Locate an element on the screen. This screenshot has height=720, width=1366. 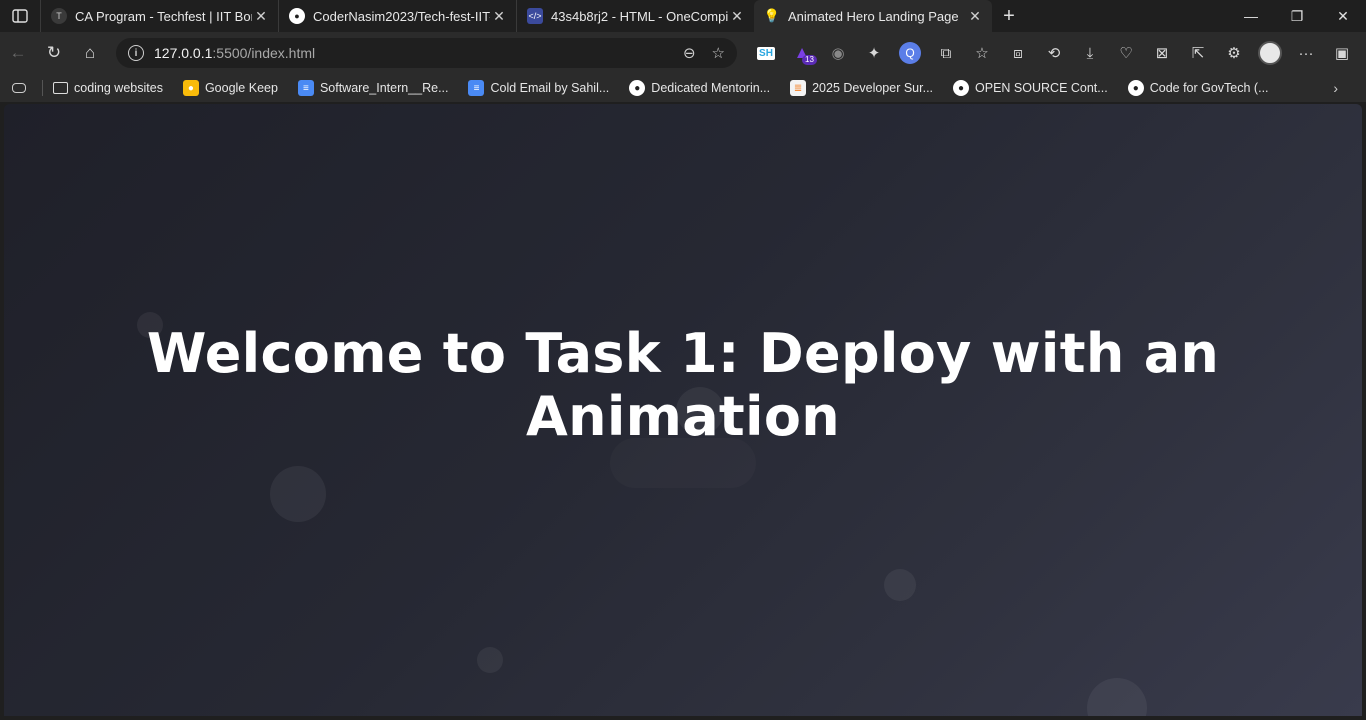
favorite-star-icon: ☆ is located at coordinates (718, 53).